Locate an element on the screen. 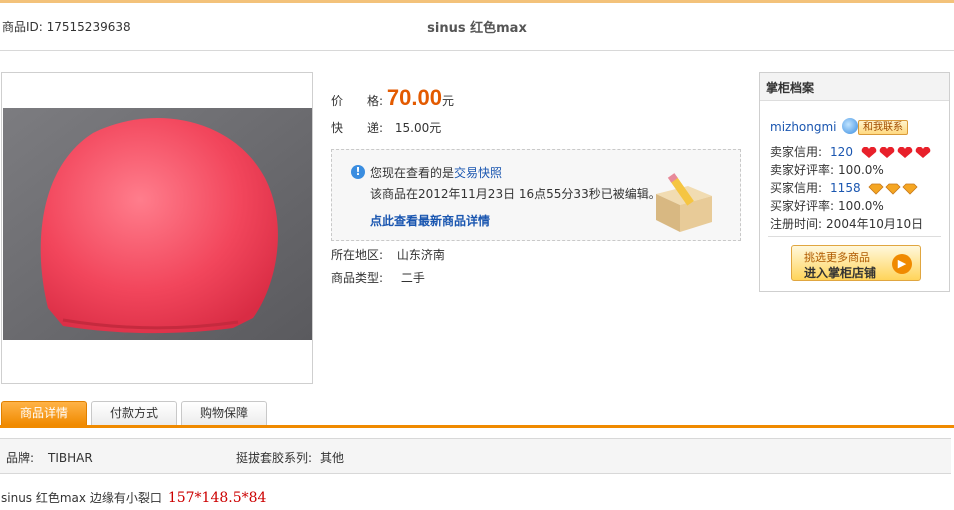 The height and width of the screenshot is (510, 954). snapshot-line1: 您现在查看的是交易快照 is located at coordinates (436, 172).